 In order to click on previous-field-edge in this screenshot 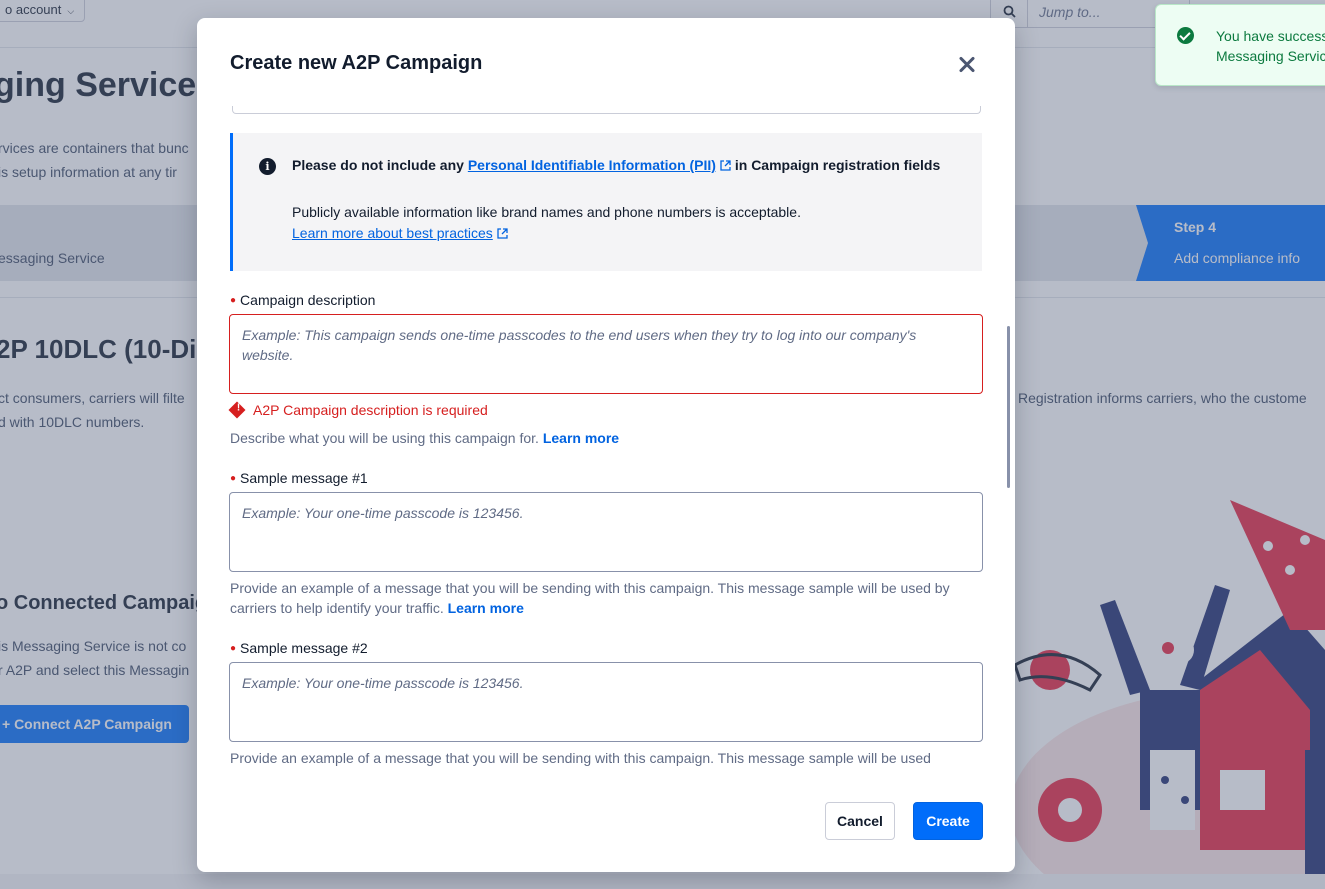, I will do `click(606, 110)`.